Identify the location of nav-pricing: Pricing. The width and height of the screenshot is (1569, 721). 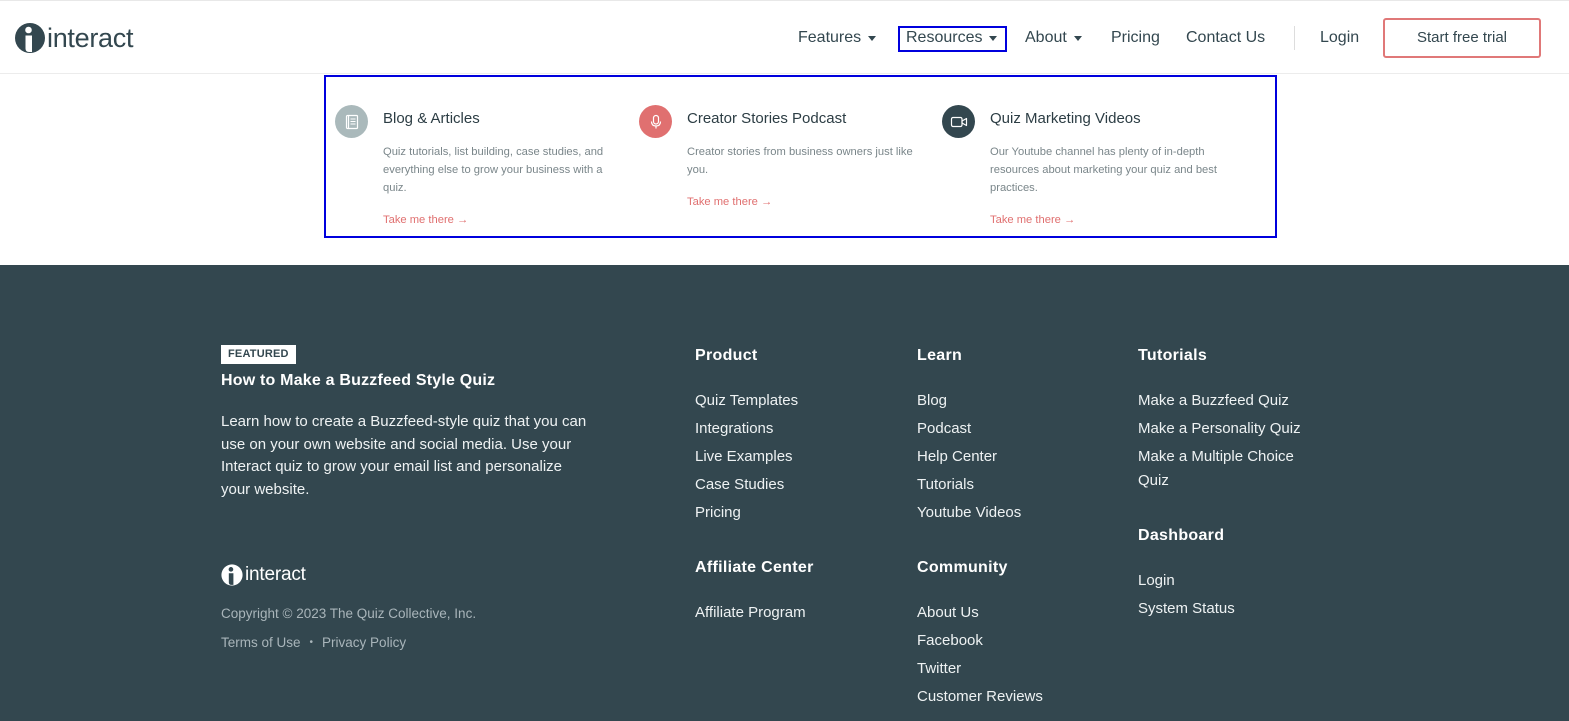
(1135, 38).